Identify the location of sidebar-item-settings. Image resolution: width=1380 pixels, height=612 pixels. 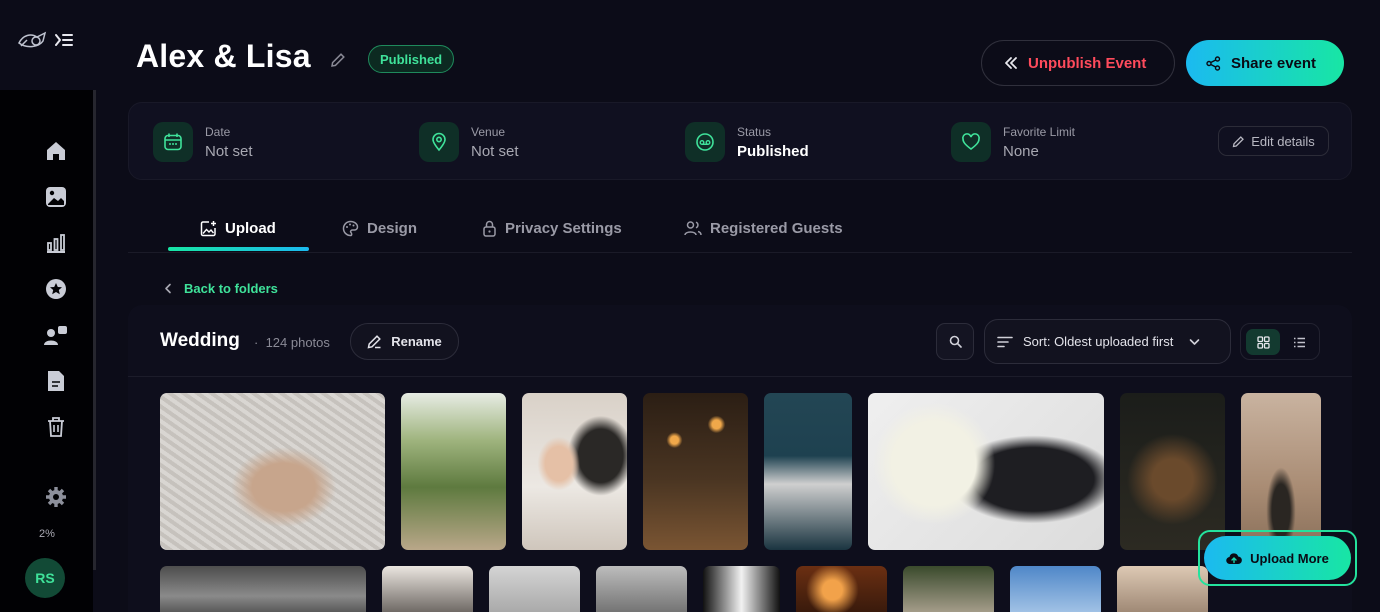
(56, 497).